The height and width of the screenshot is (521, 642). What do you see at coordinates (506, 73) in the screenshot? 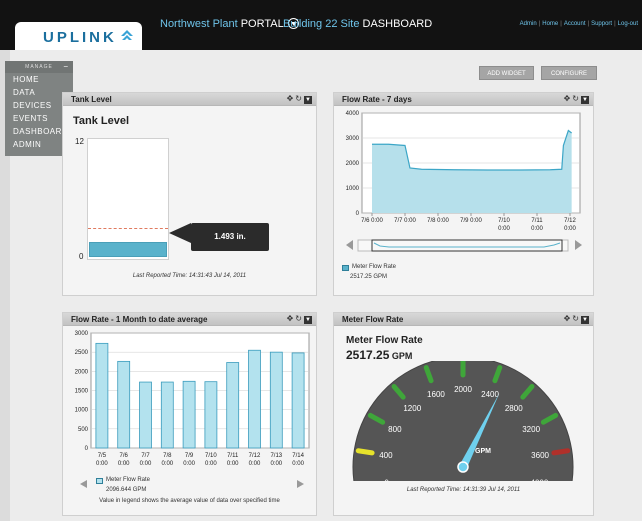
I see `add-widget-button: ADD WIDGET` at bounding box center [506, 73].